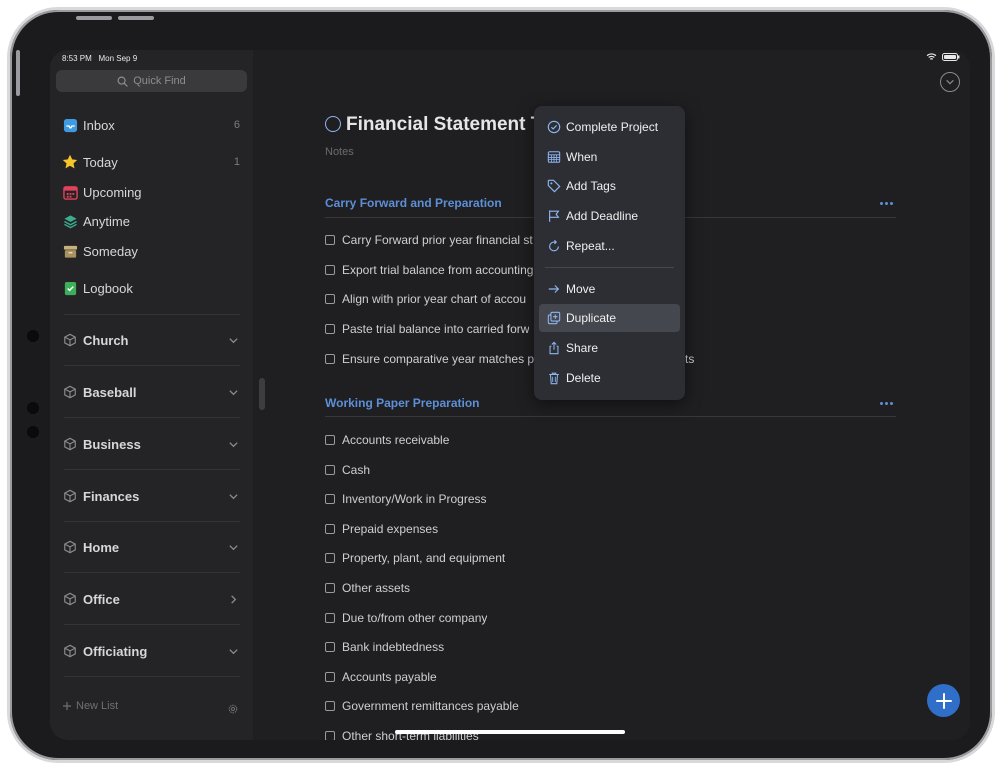  I want to click on sidebar-area-office: Office, so click(151, 599).